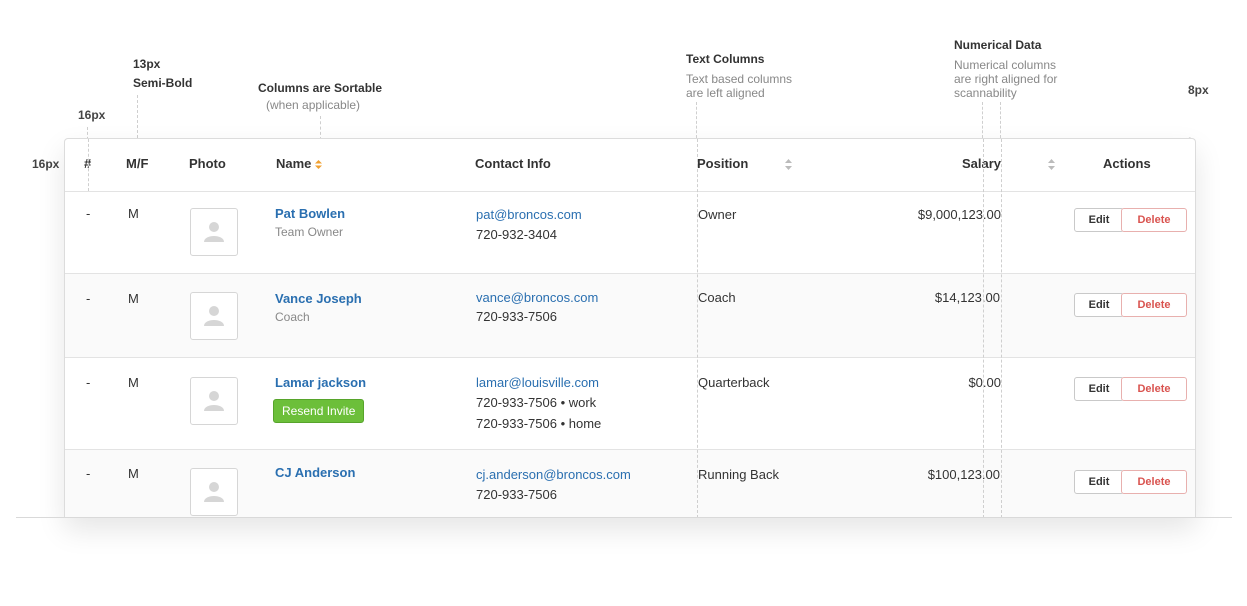 This screenshot has height=606, width=1247. I want to click on header-position: Position, so click(722, 163).